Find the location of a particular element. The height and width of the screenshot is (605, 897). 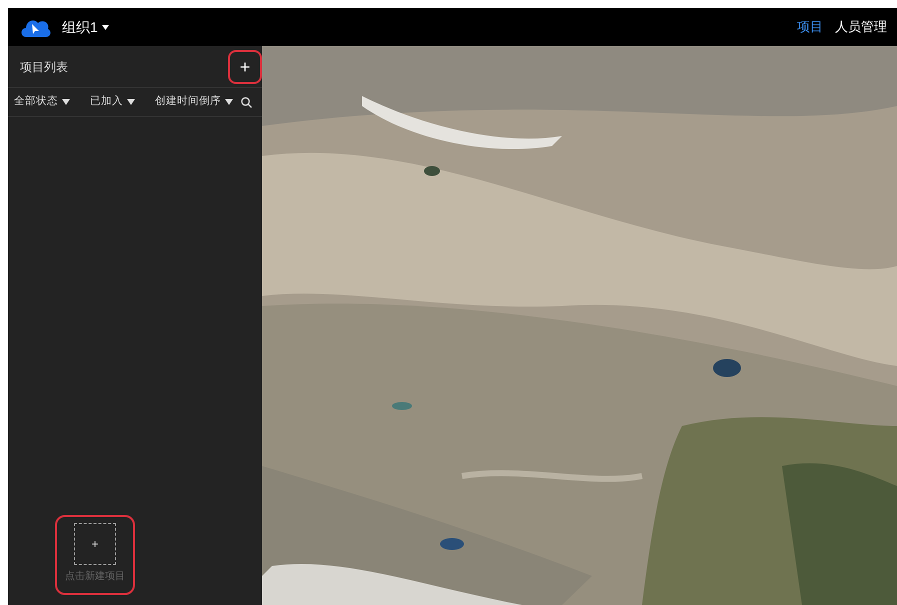

new-project-button: + 点击新建项目 is located at coordinates (95, 555).